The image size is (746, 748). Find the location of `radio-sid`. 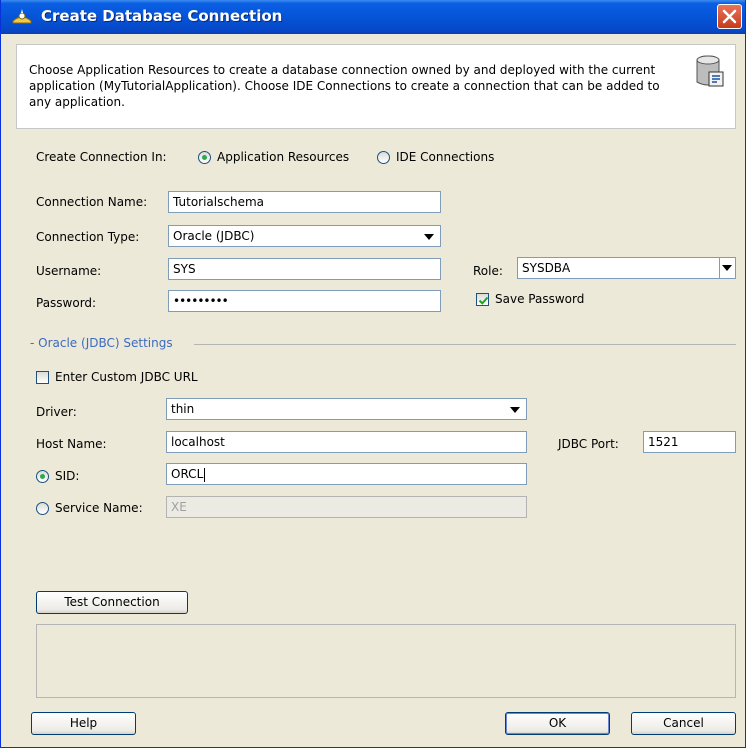

radio-sid is located at coordinates (42, 476).